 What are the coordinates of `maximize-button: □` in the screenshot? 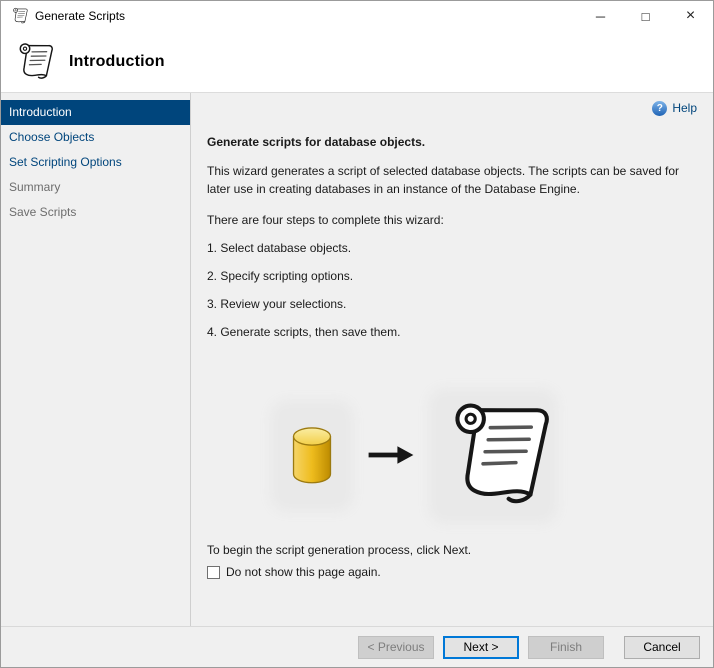 It's located at (645, 16).